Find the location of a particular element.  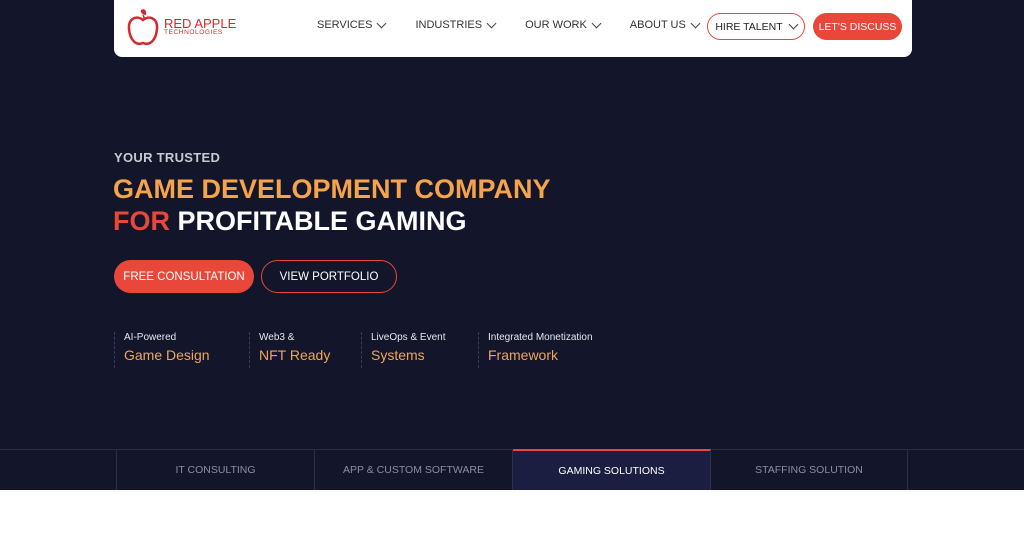

hire-talent-button: HIRE TALENT is located at coordinates (756, 26).